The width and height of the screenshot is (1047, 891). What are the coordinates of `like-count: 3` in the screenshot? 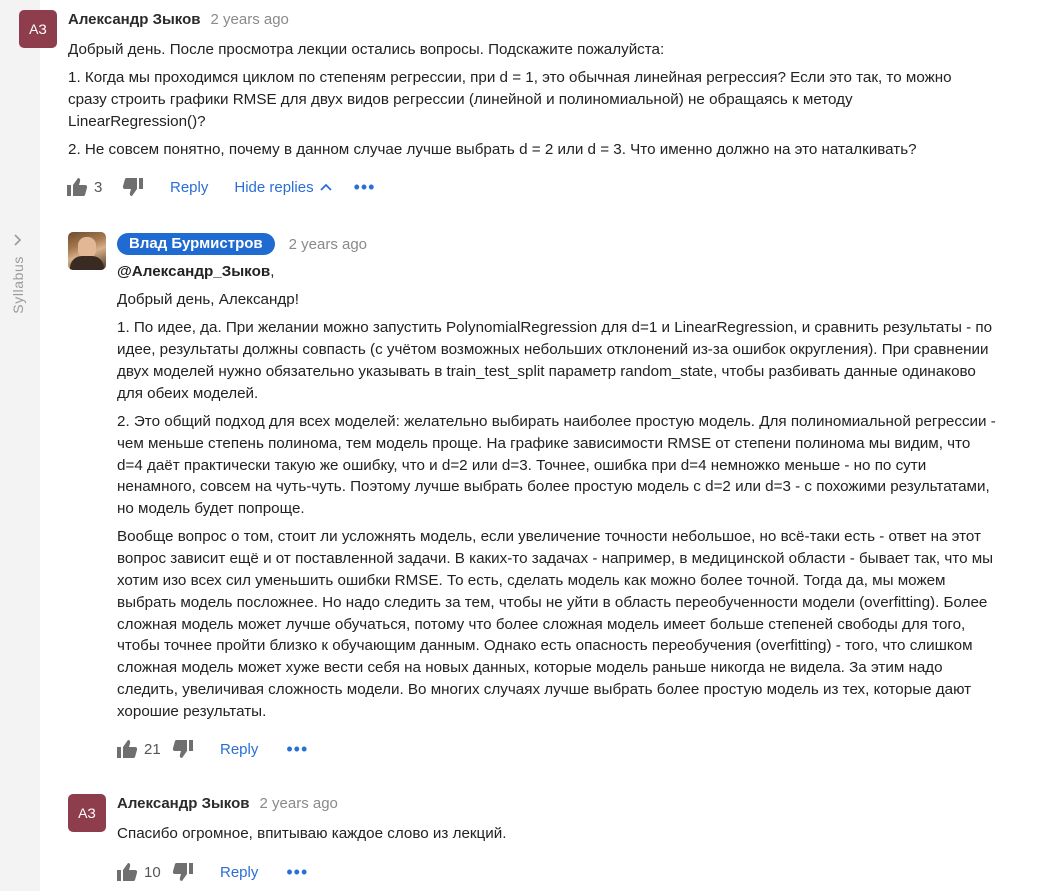 It's located at (98, 187).